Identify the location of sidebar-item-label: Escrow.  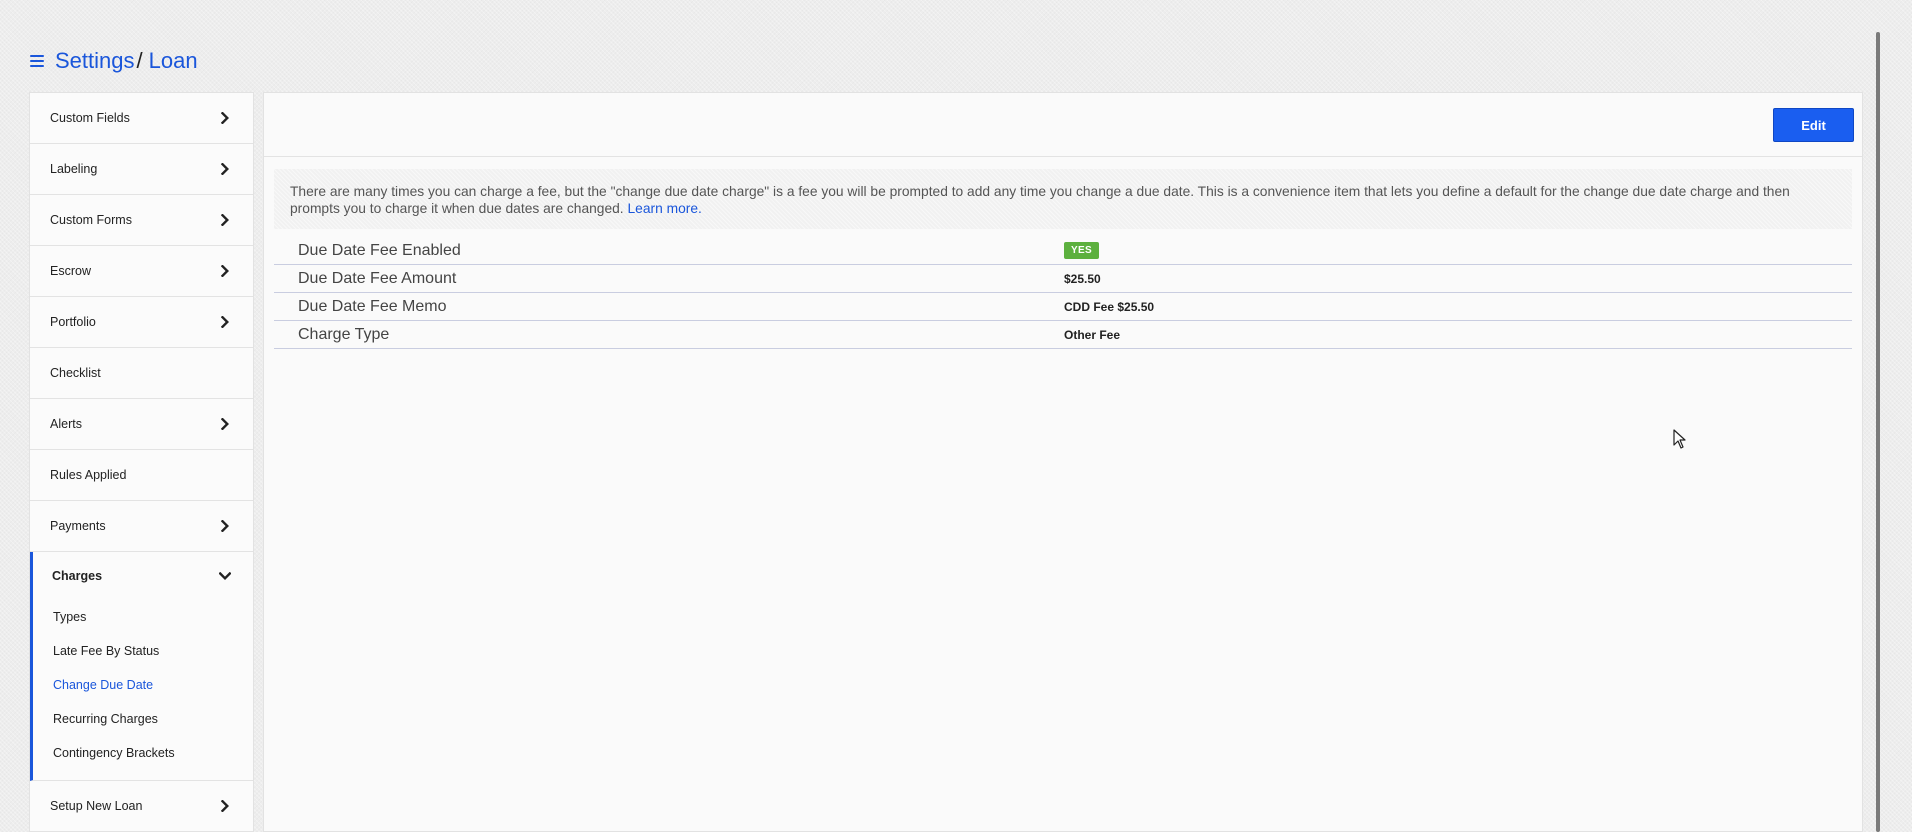
(70, 271).